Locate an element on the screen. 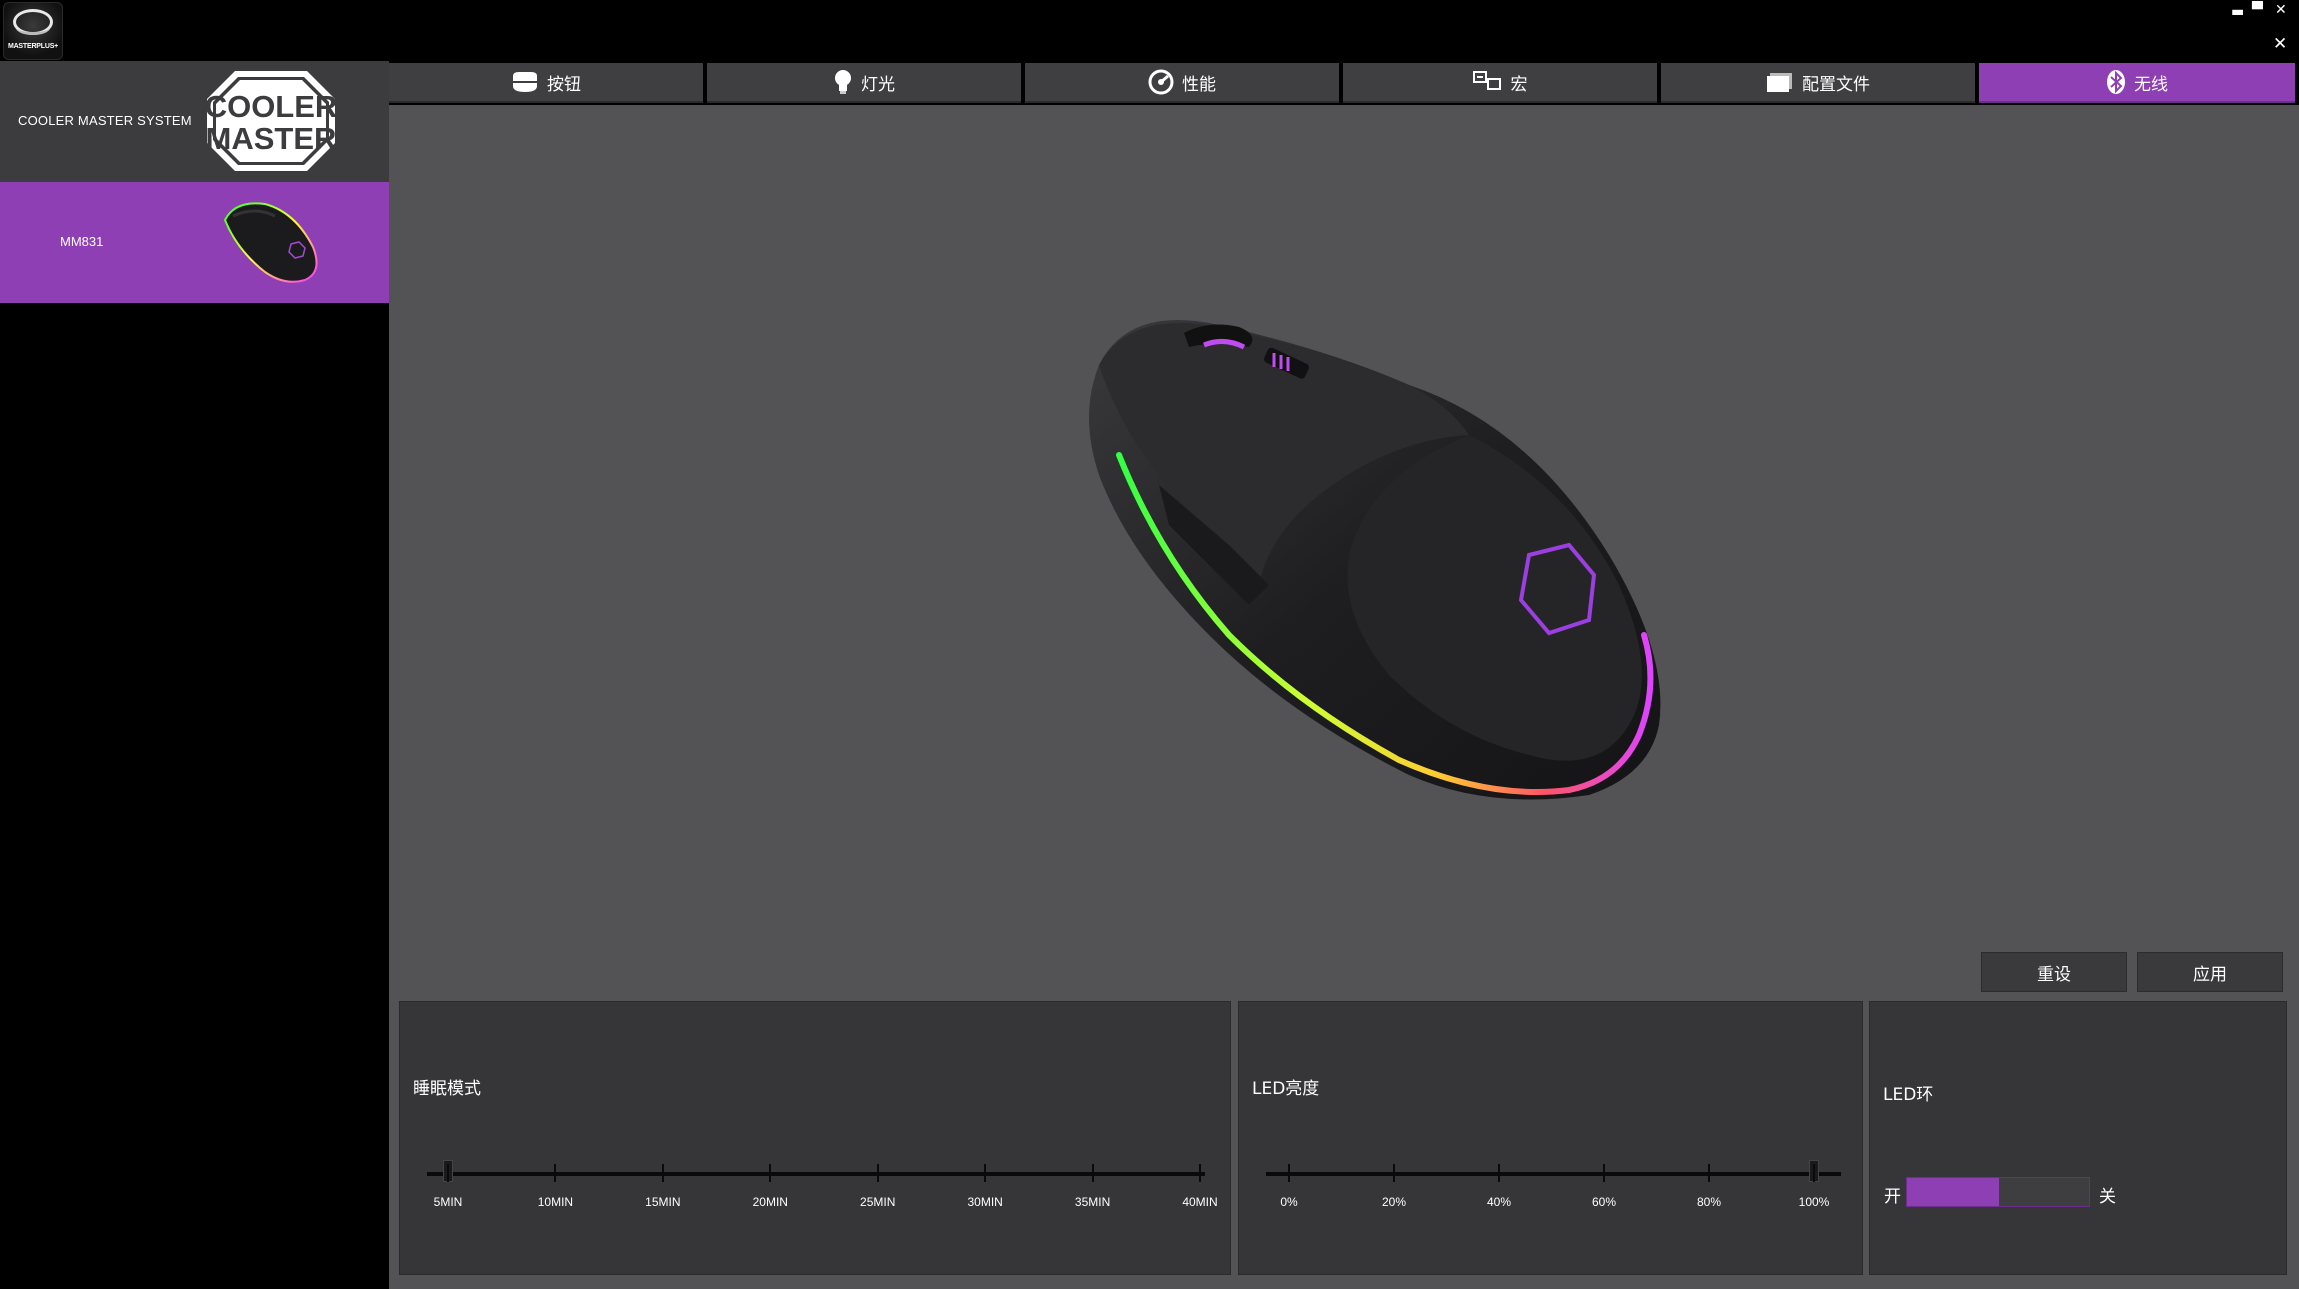 This screenshot has height=1289, width=2299. brightness-tick-label: 0% is located at coordinates (1289, 1202).